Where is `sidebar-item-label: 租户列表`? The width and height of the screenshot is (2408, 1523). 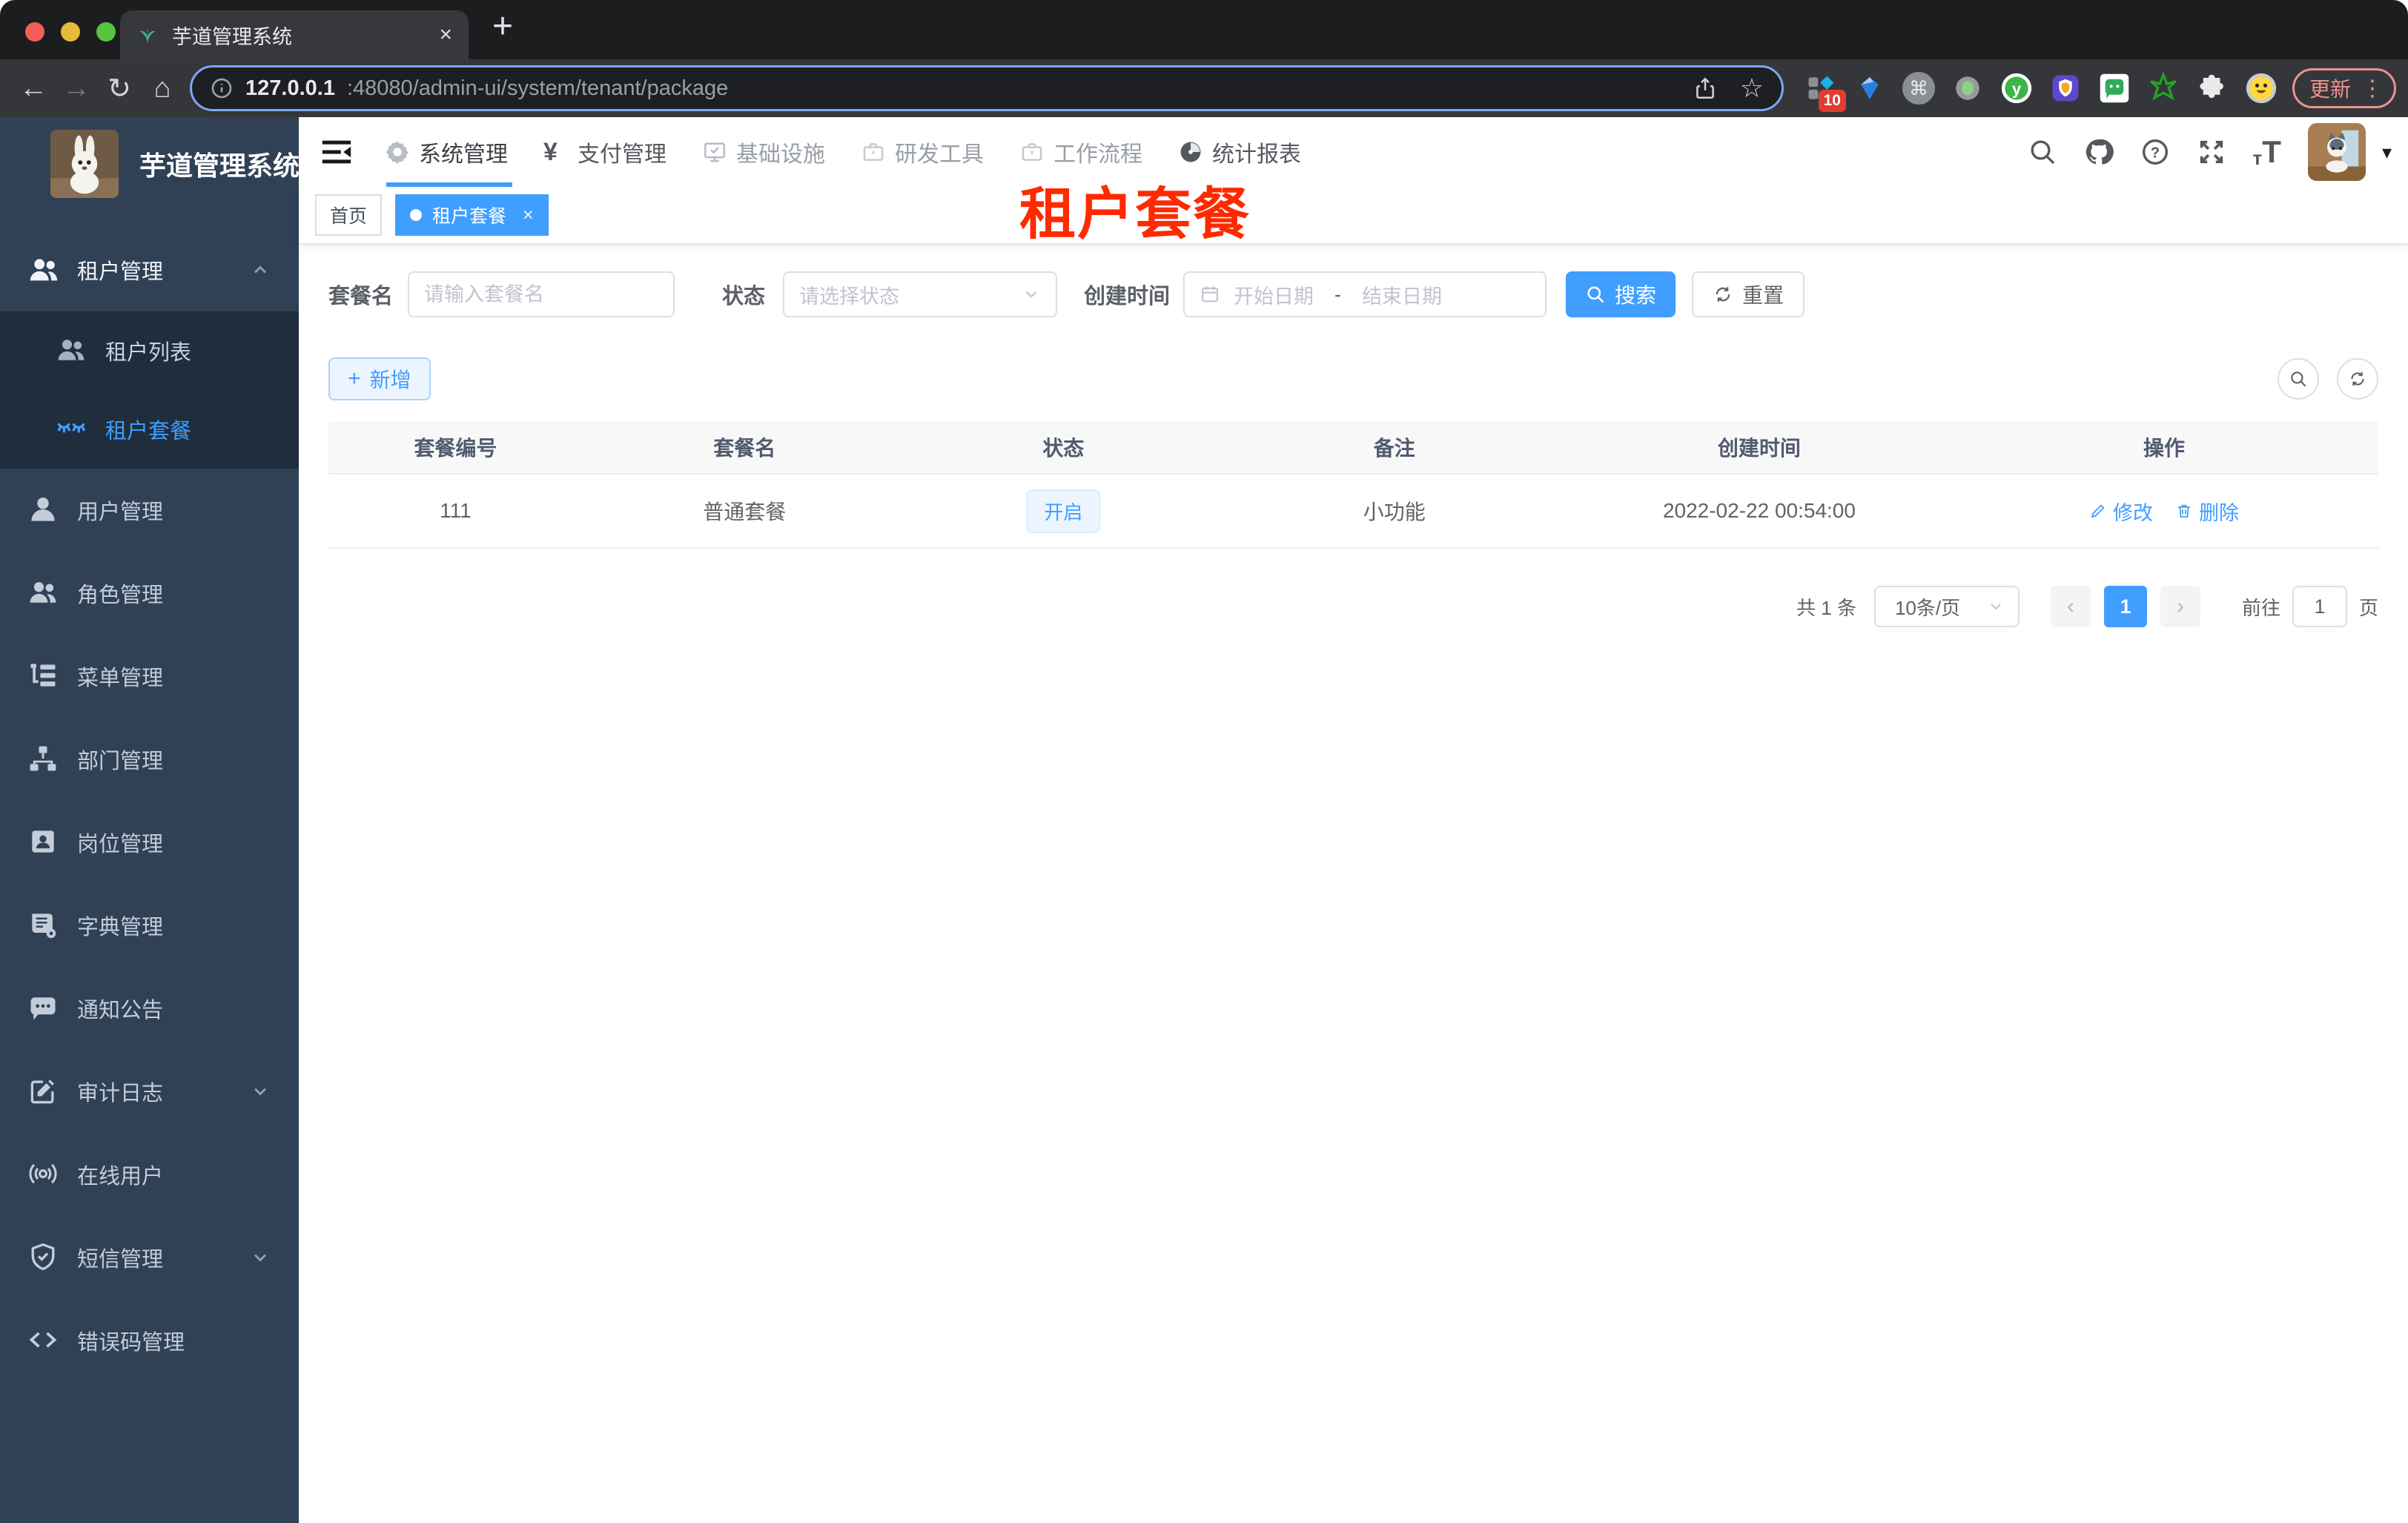
sidebar-item-label: 租户列表 is located at coordinates (148, 353).